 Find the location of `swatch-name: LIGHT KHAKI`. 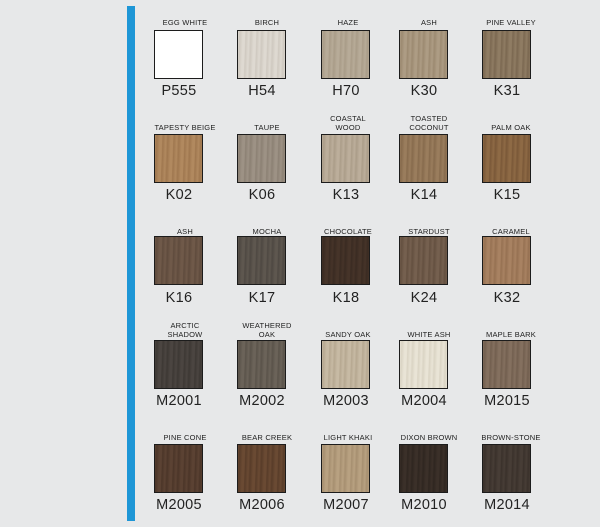

swatch-name: LIGHT KHAKI is located at coordinates (348, 437).